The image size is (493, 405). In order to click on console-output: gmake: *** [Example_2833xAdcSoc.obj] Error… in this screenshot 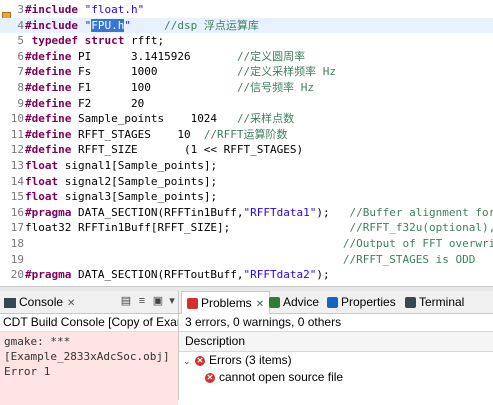, I will do `click(89, 368)`.